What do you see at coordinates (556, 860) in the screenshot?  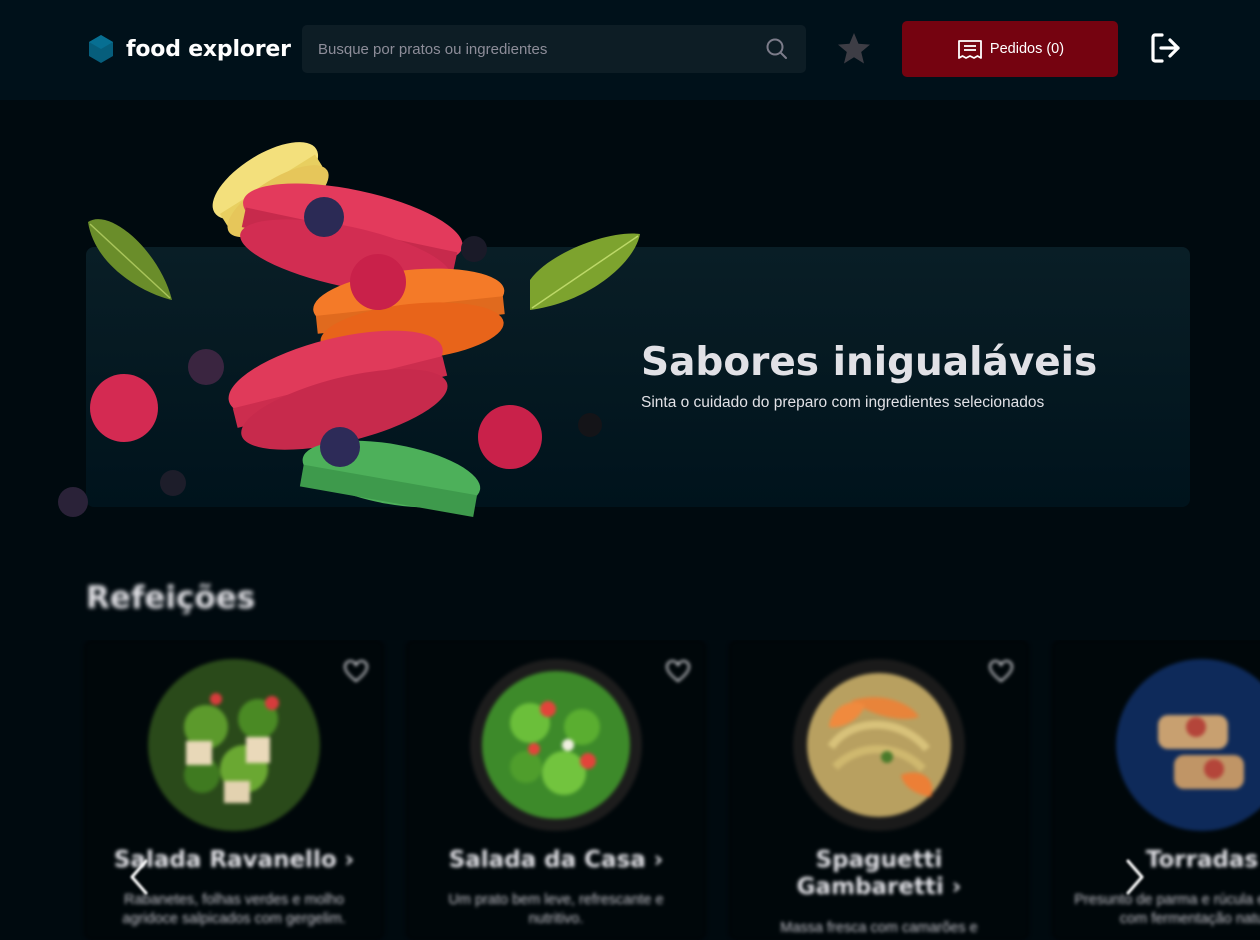 I see `dish-name: Salada da Casa ›` at bounding box center [556, 860].